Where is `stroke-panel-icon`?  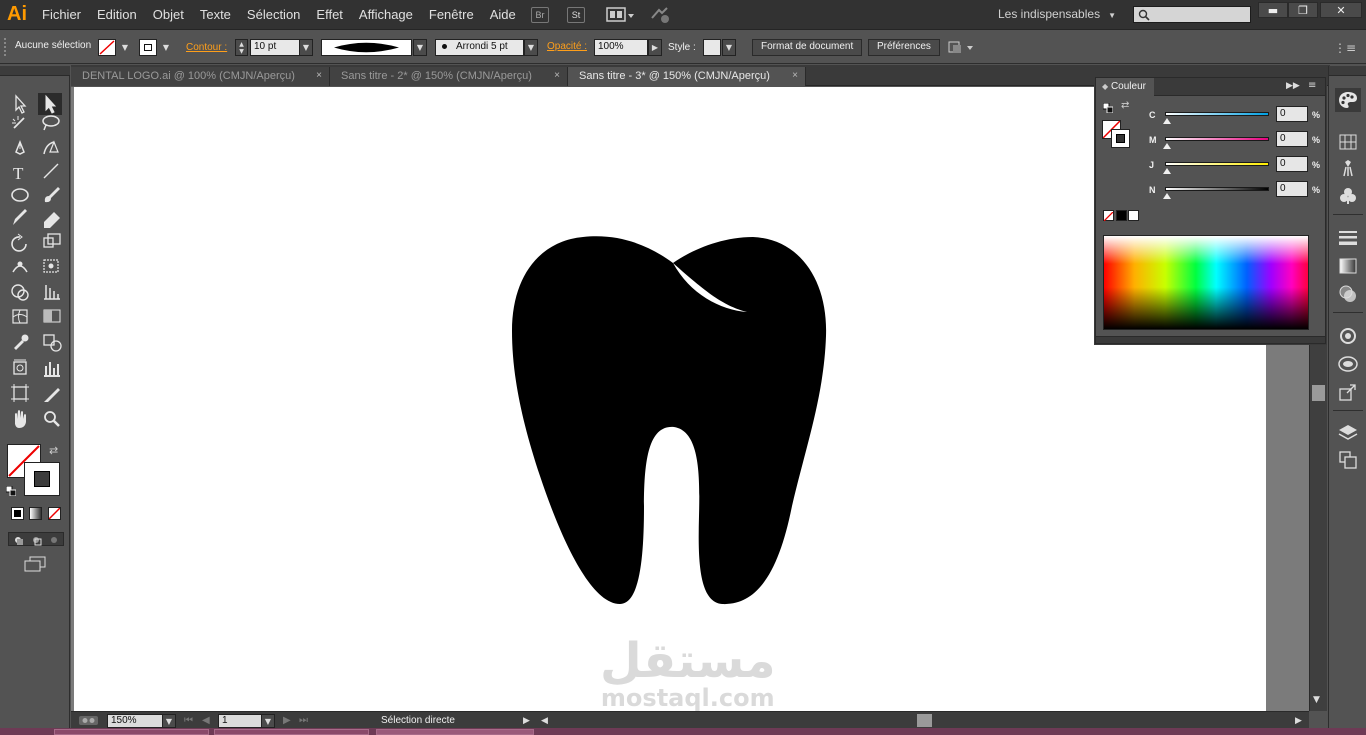 stroke-panel-icon is located at coordinates (1348, 238).